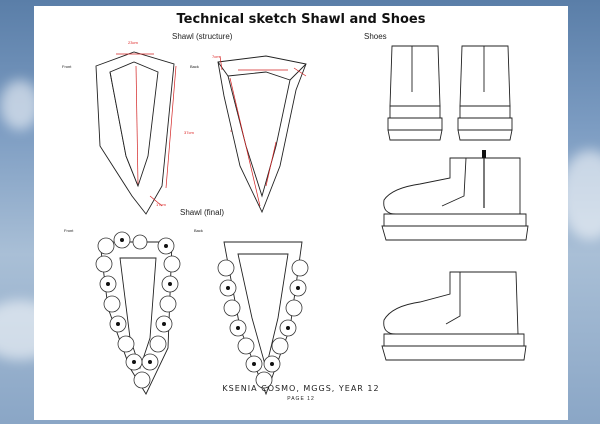  I want to click on shawl-structure-label: Shawl (structure), so click(202, 36).